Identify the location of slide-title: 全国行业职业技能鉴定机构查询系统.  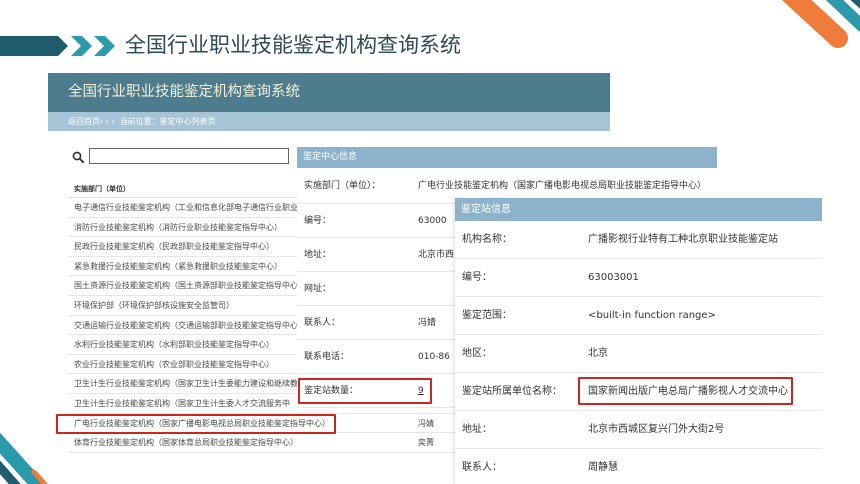
(293, 45).